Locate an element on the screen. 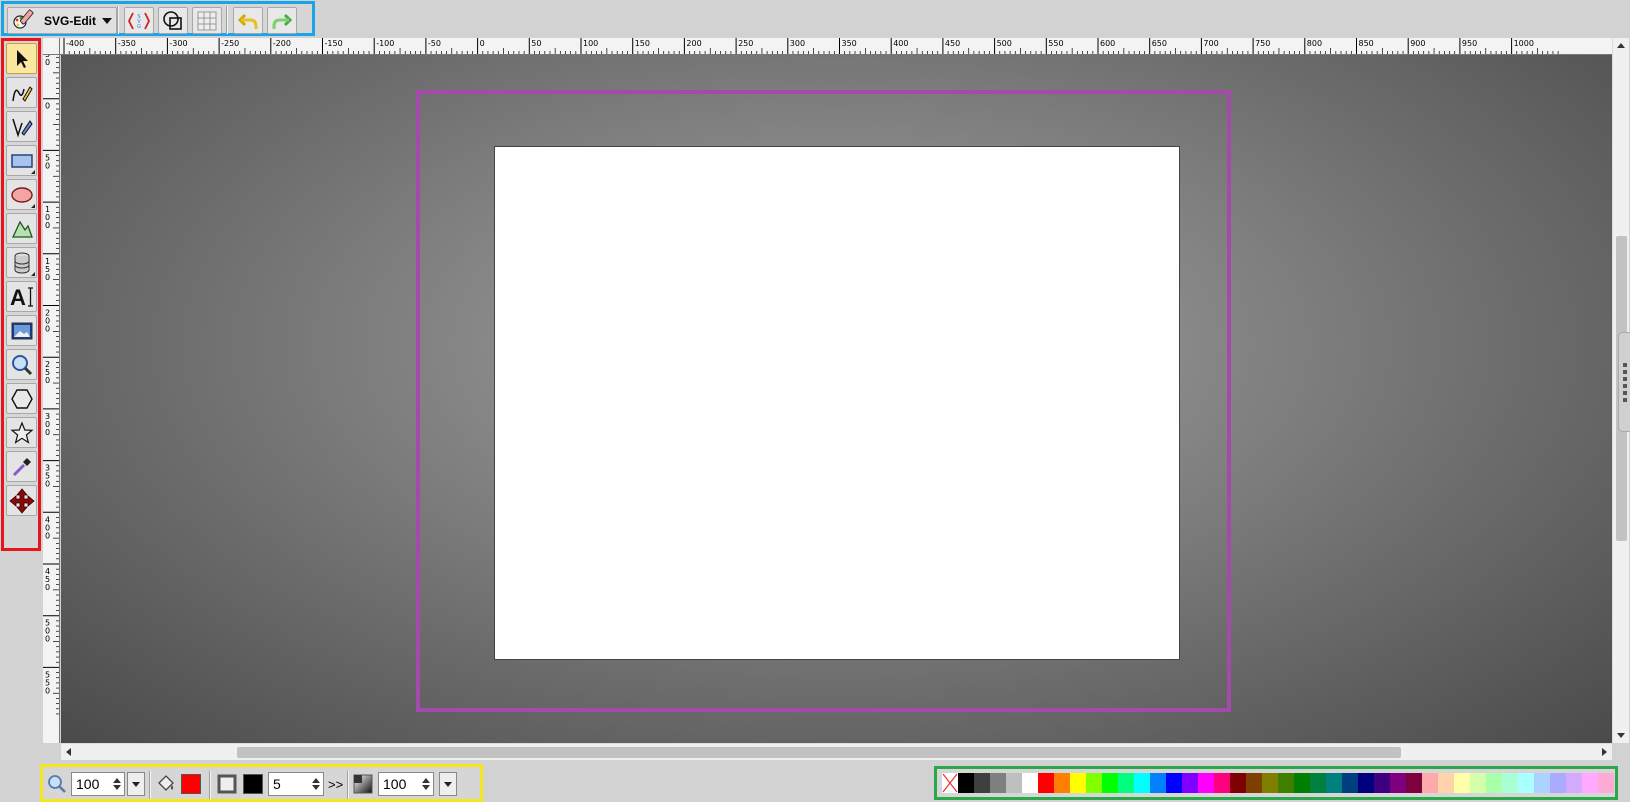 This screenshot has height=802, width=1630. layers-panel-handle is located at coordinates (1624, 382).